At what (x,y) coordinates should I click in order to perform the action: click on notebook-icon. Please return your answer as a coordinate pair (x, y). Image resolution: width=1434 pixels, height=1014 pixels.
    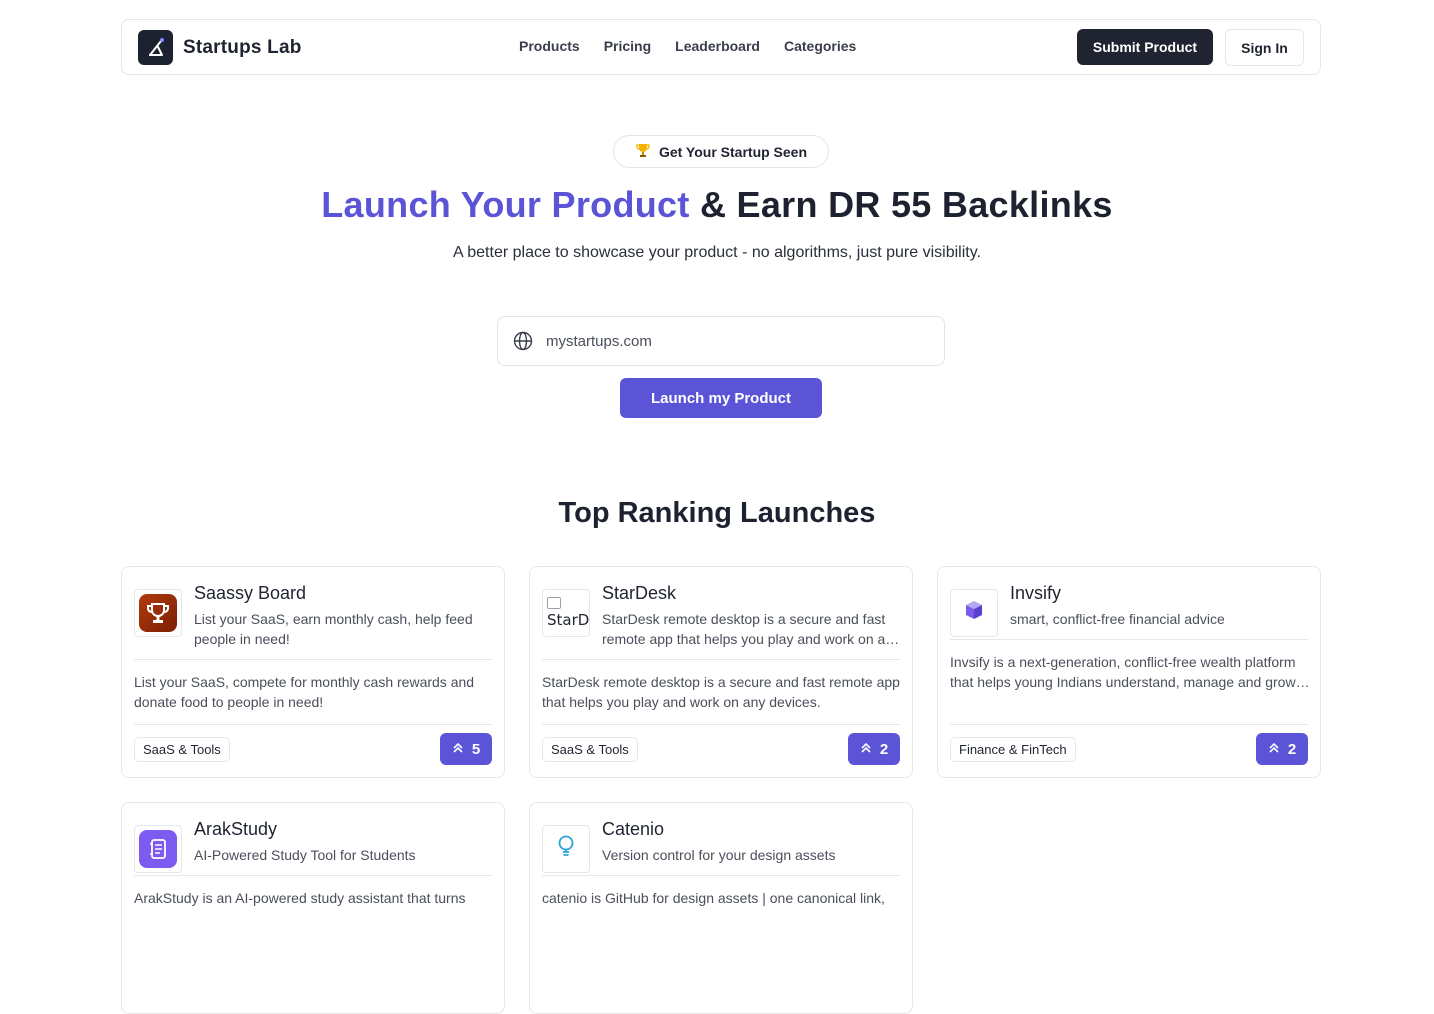
    Looking at the image, I should click on (158, 849).